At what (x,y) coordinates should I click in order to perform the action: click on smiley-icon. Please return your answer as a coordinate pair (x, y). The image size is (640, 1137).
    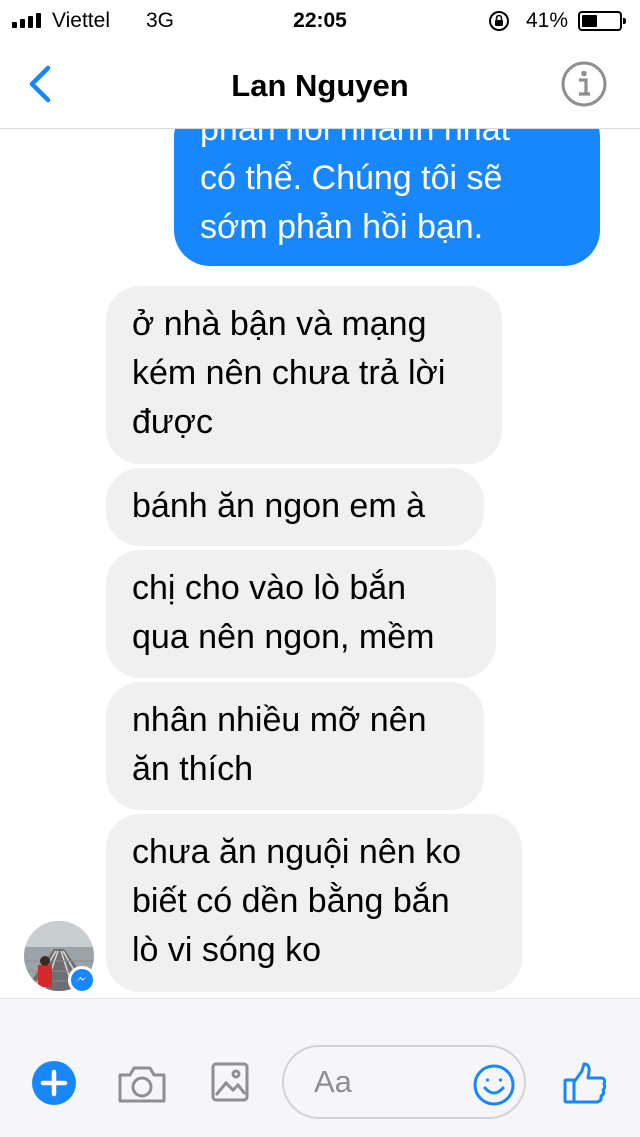
    Looking at the image, I should click on (494, 1085).